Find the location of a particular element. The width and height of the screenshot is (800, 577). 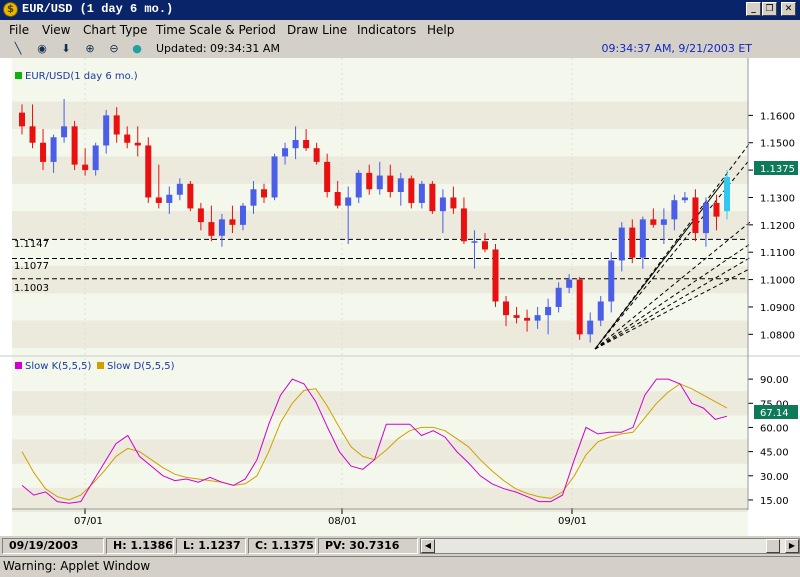

slow-k-legend: Slow K(5,5,5) is located at coordinates (58, 366).